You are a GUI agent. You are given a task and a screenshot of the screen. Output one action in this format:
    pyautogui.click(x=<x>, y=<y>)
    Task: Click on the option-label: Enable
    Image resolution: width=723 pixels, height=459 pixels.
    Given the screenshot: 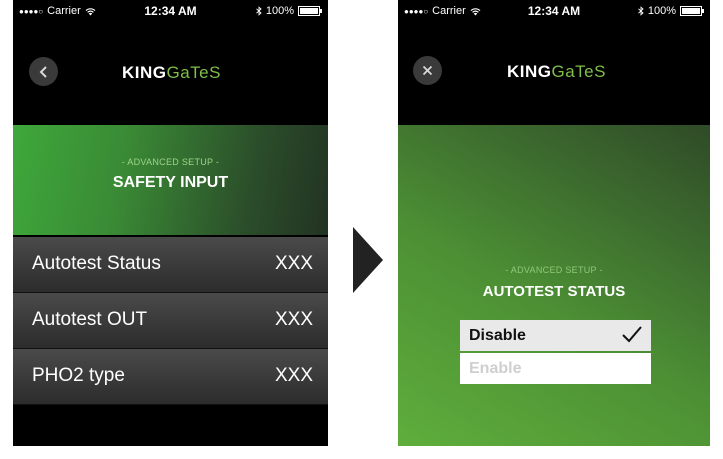 What is the action you would take?
    pyautogui.click(x=495, y=368)
    